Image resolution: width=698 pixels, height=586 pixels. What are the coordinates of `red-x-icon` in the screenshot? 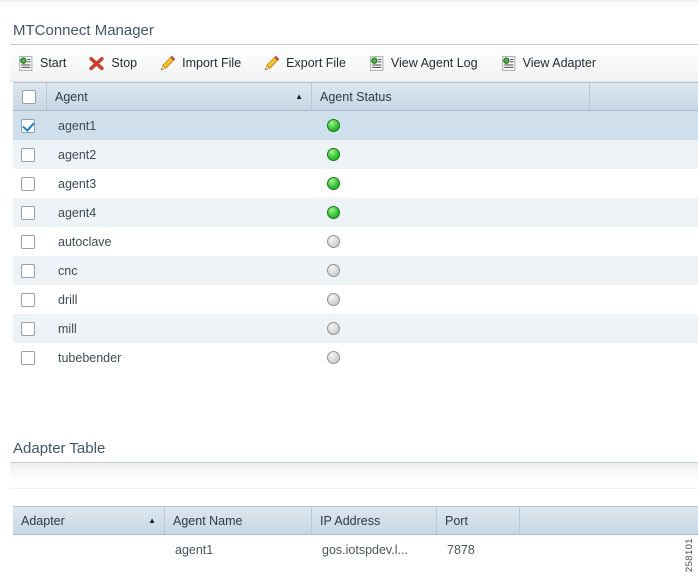 It's located at (96, 63).